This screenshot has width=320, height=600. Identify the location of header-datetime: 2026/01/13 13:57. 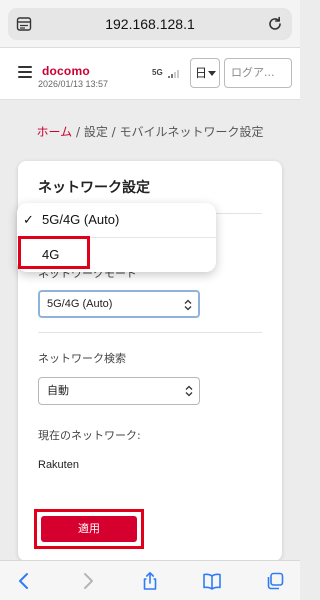
(73, 84).